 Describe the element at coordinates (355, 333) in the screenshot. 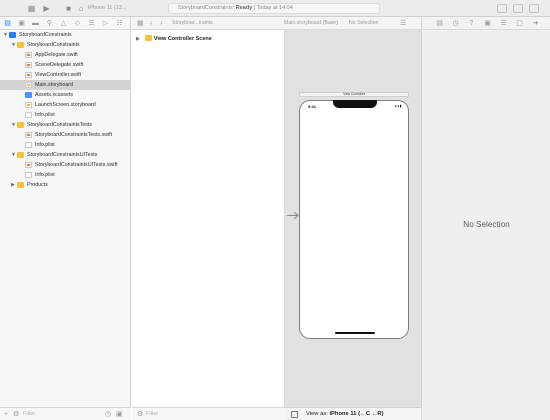

I see `home-indicator` at that location.